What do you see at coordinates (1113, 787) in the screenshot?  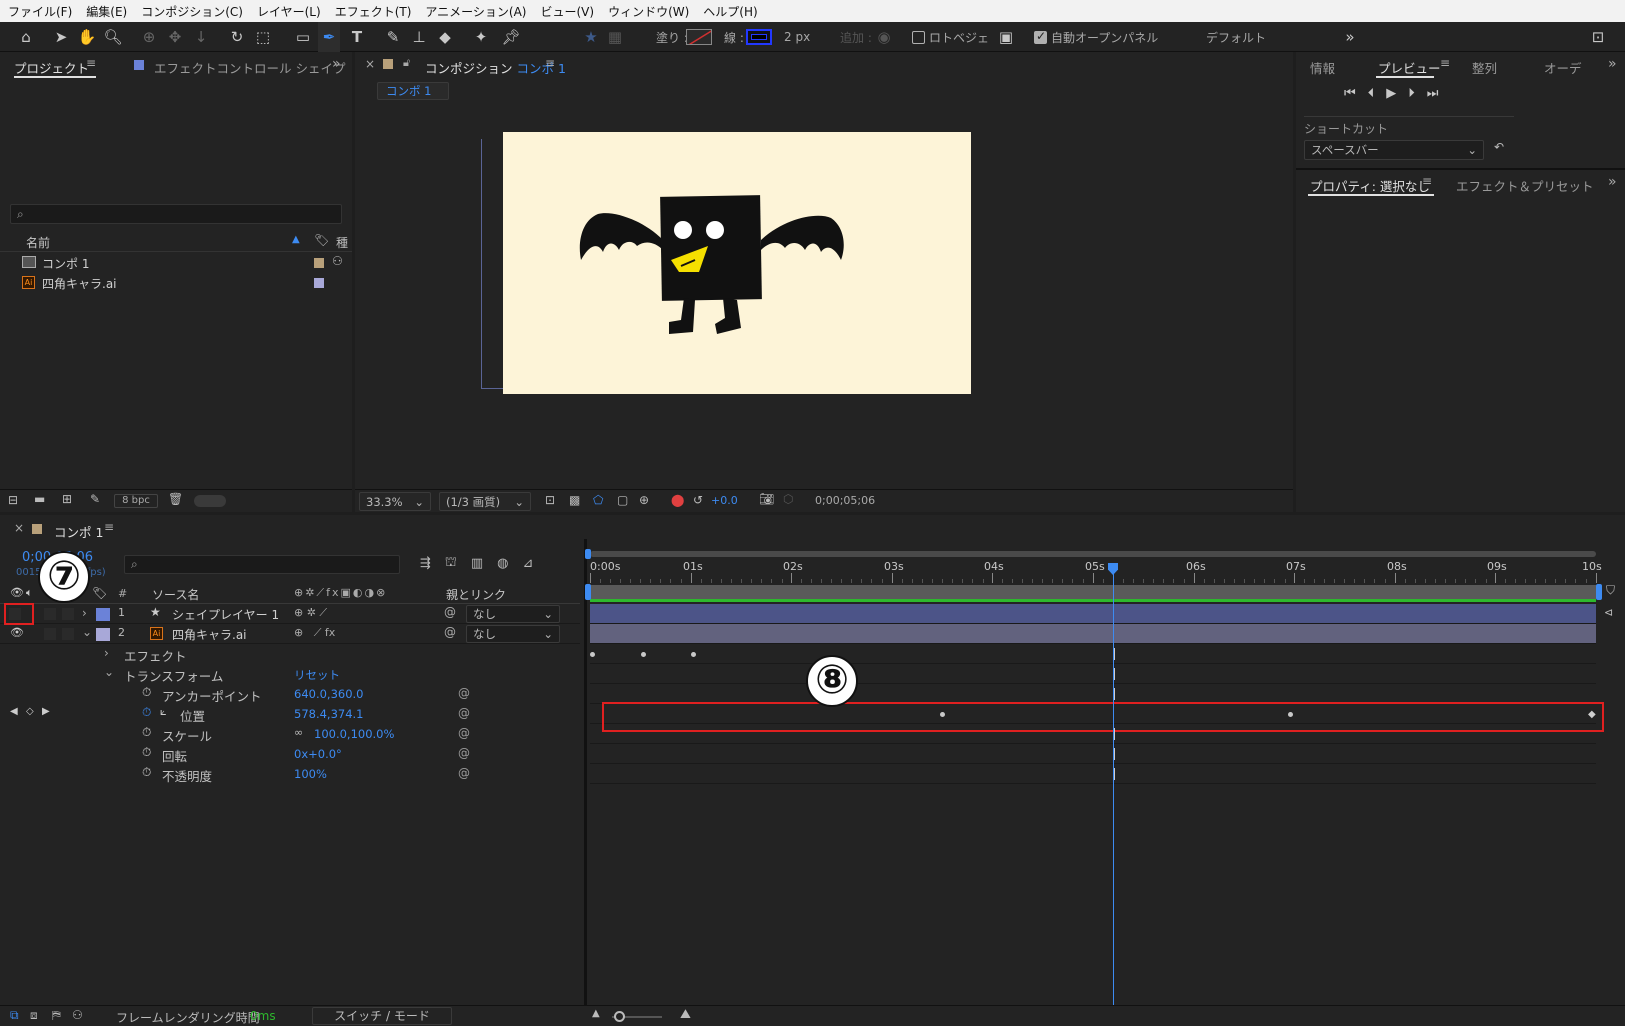 I see `playhead-line` at bounding box center [1113, 787].